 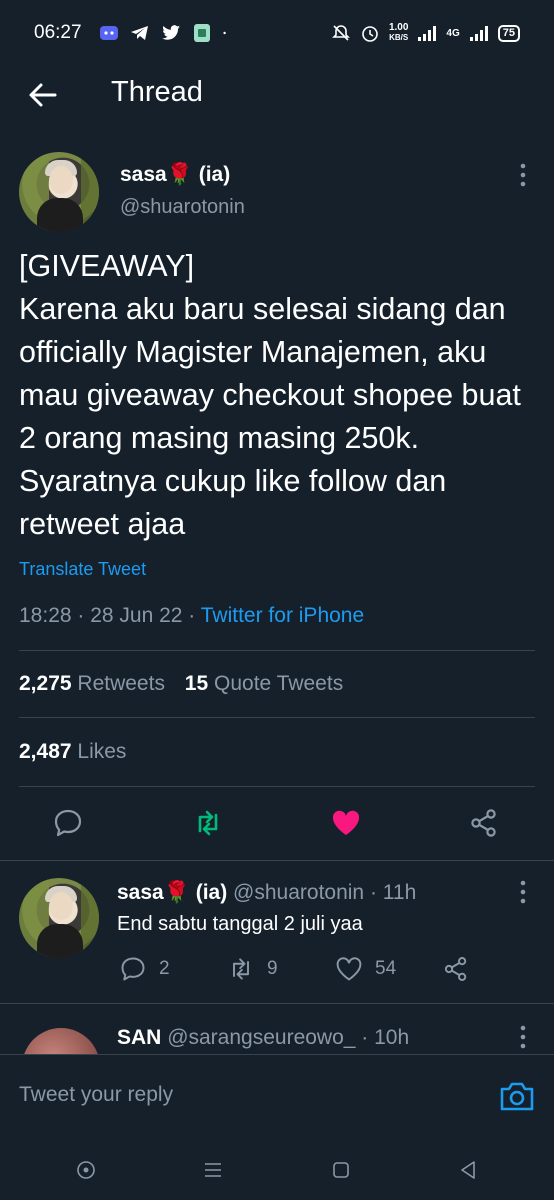 I want to click on reply-time: · 10h, so click(x=385, y=1037).